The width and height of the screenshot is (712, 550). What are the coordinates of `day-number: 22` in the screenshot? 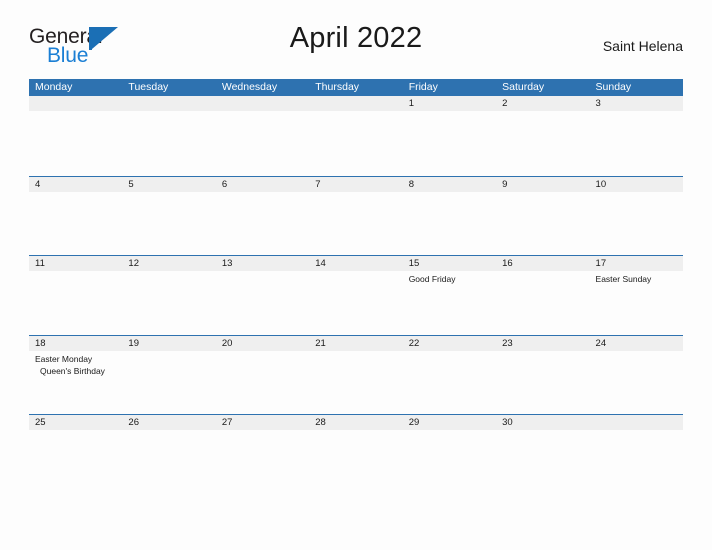 It's located at (449, 343).